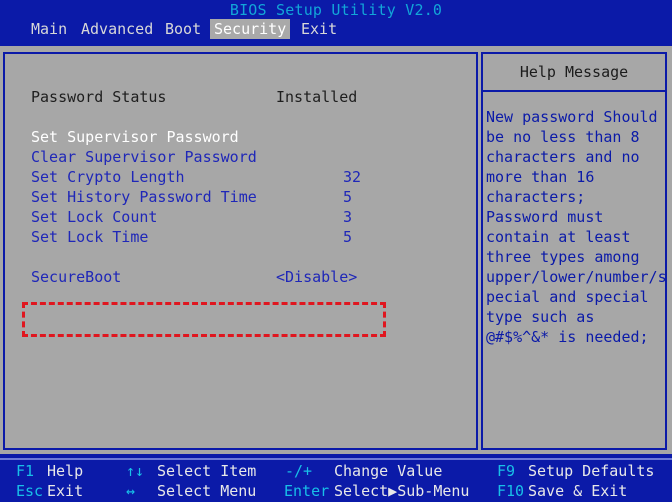 The height and width of the screenshot is (502, 672). I want to click on help-line: characters;, so click(536, 197).